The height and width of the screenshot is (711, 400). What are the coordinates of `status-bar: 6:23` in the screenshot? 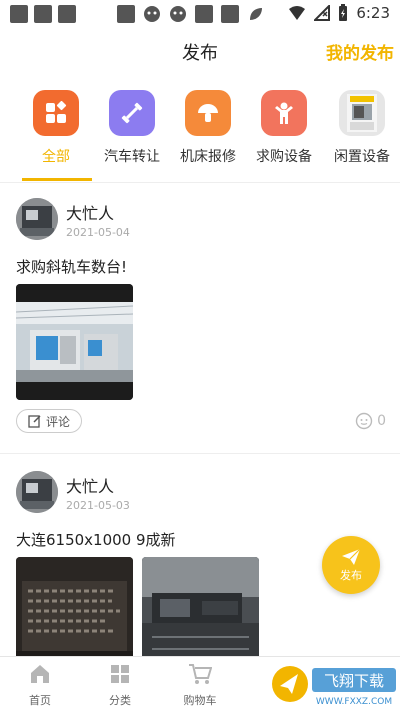 It's located at (200, 14).